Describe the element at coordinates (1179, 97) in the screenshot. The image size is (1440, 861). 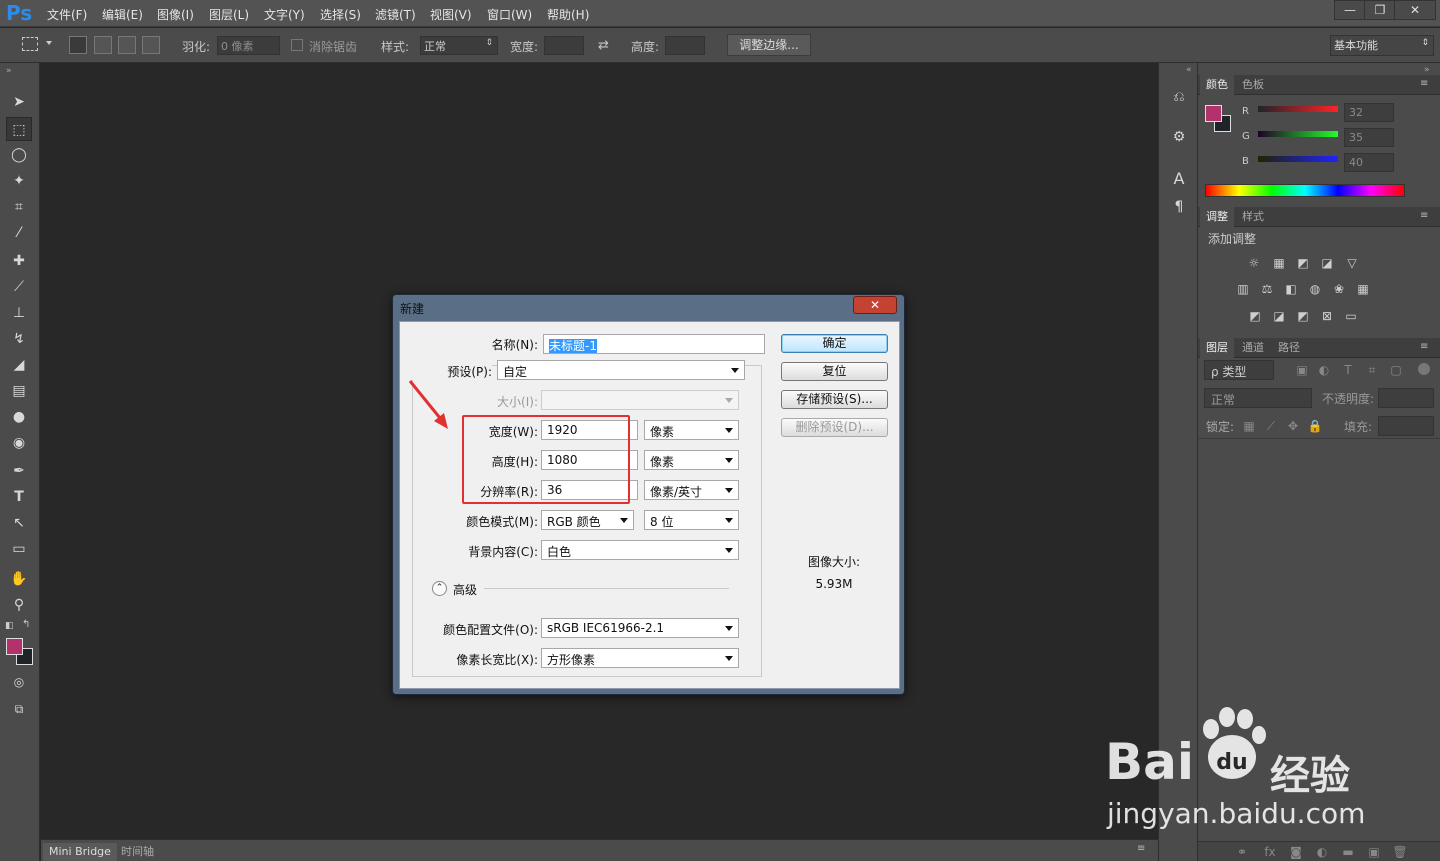
I see `history-panel-icon: ⎌` at that location.